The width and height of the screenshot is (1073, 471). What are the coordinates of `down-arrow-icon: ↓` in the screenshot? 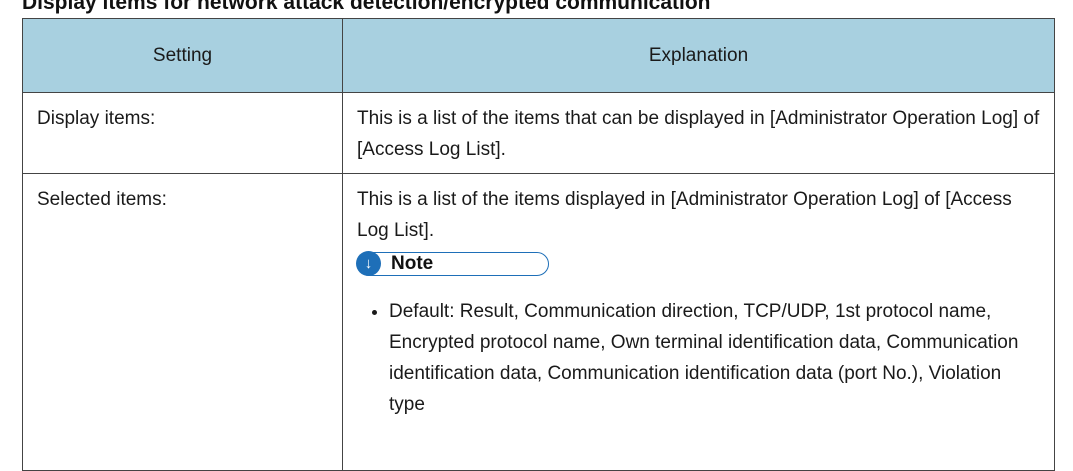 It's located at (368, 263).